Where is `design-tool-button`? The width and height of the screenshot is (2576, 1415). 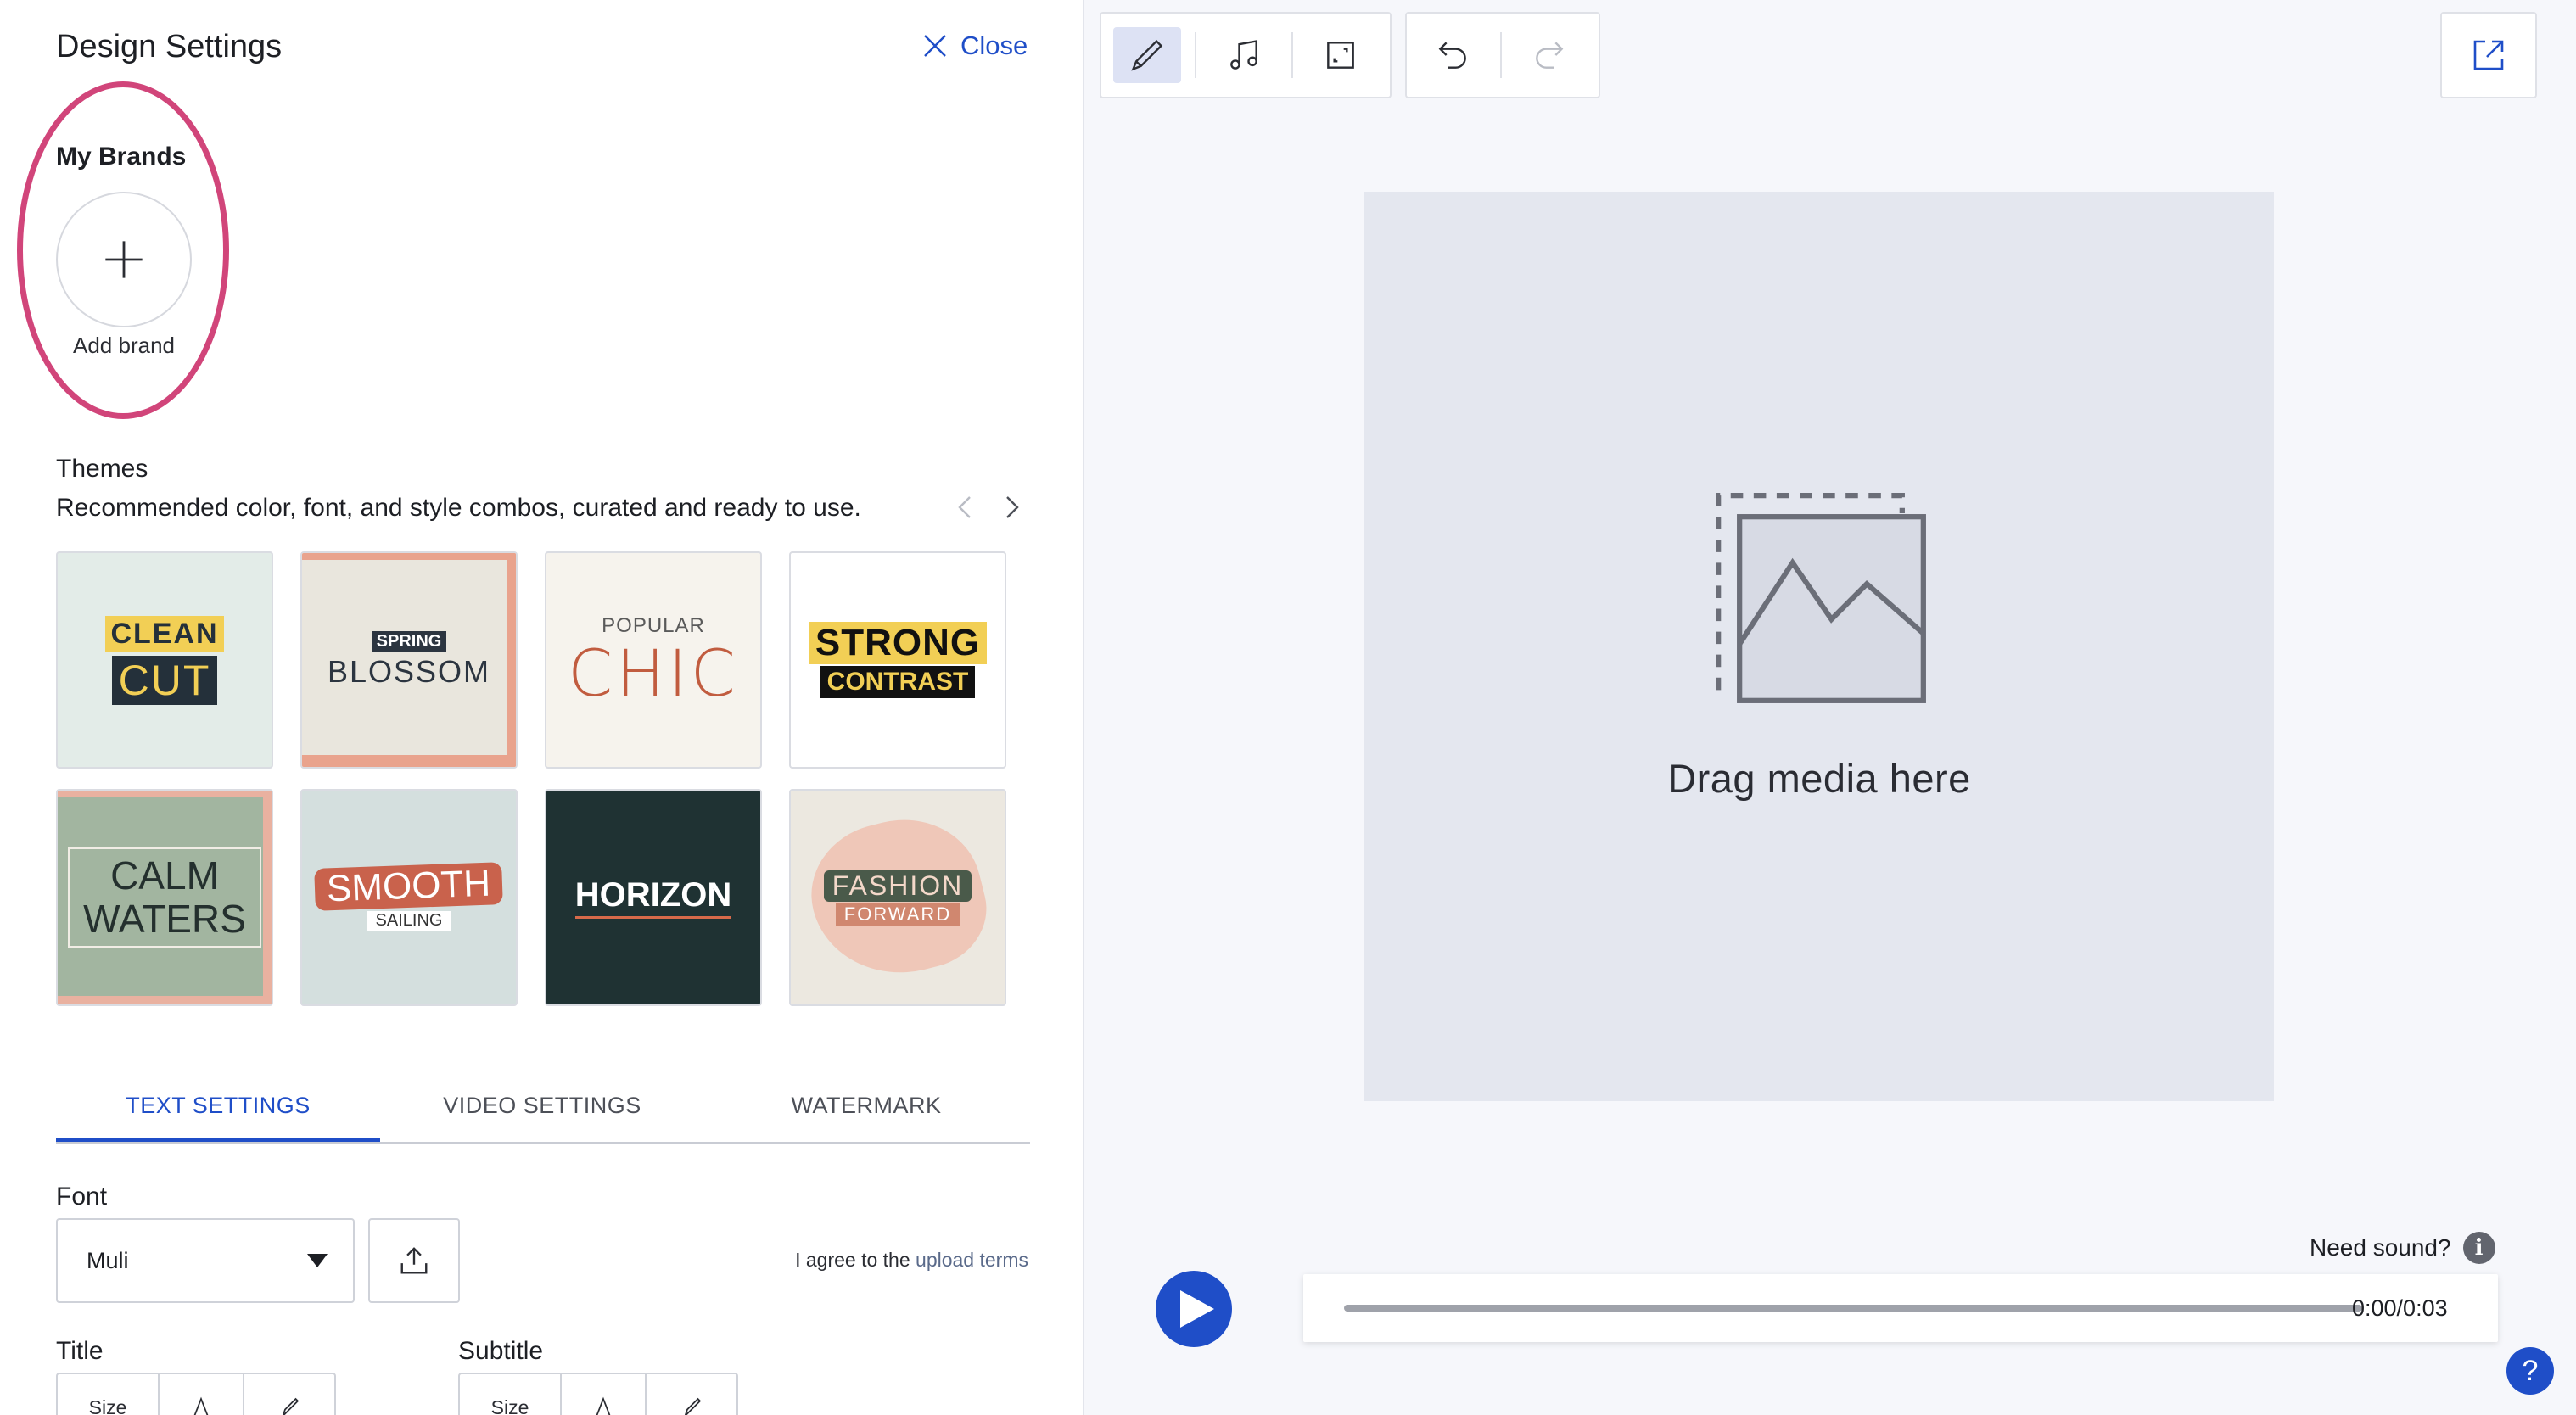 design-tool-button is located at coordinates (1147, 55).